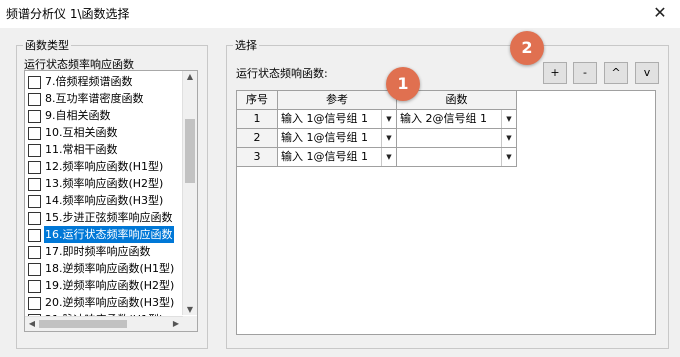 This screenshot has width=680, height=357. I want to click on list-item: 9.自相关函数, so click(103, 115).